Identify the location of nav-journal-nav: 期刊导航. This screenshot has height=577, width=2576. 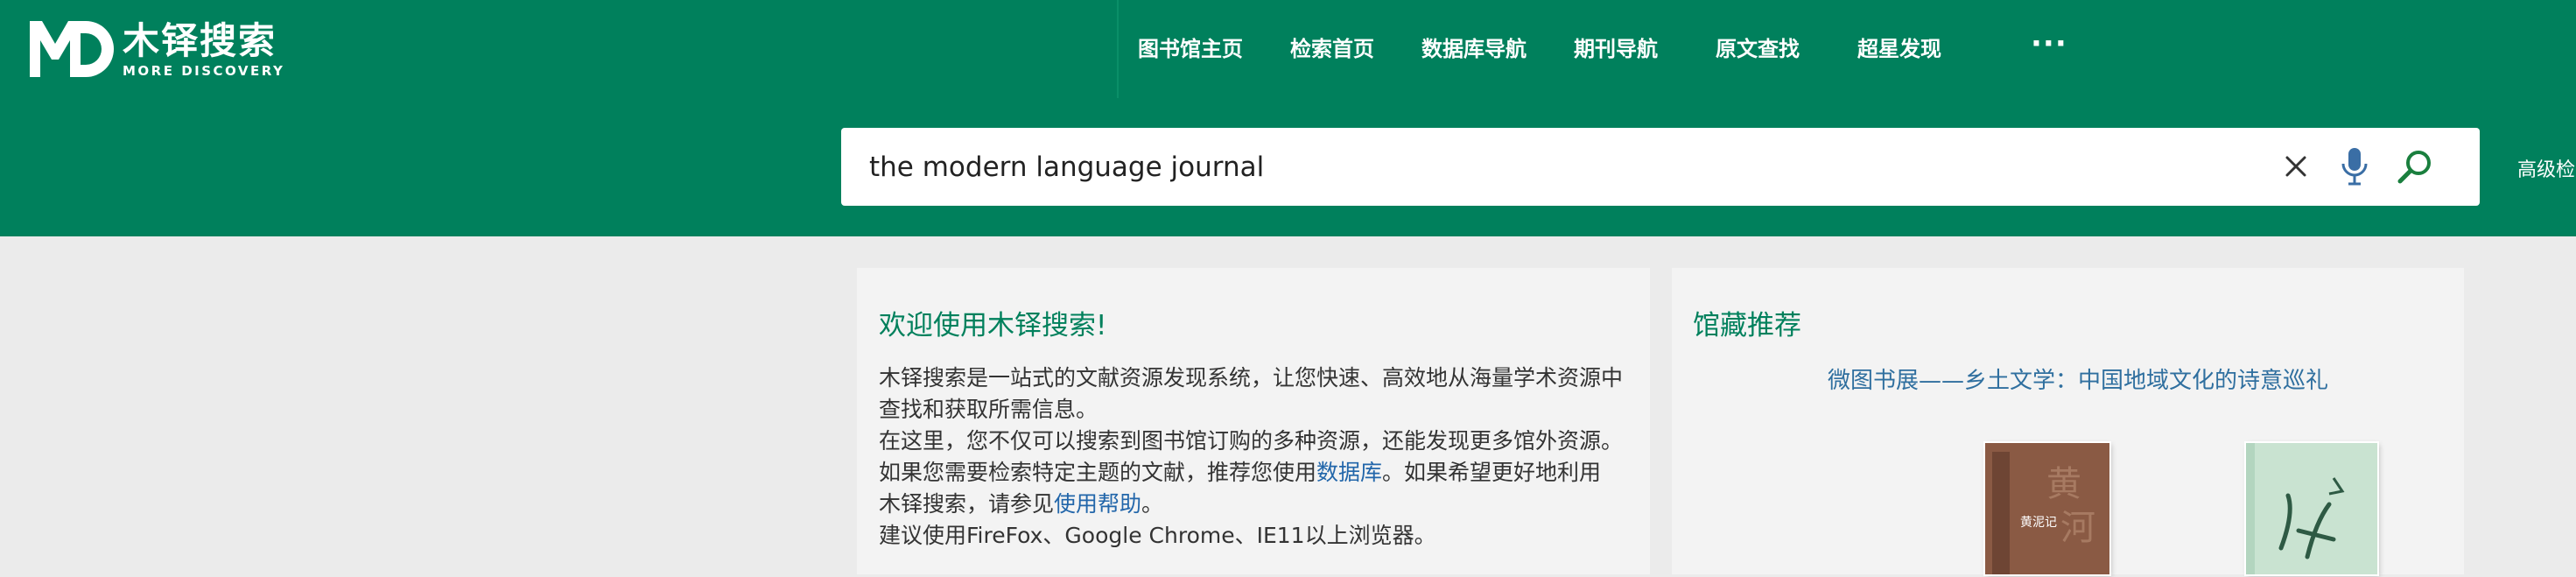
(1616, 46).